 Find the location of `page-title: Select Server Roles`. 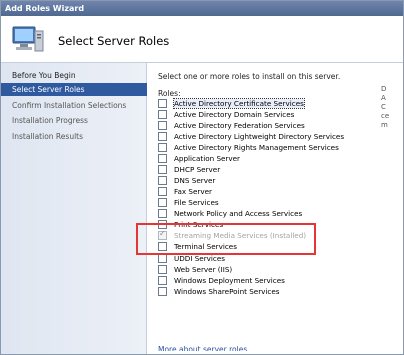

page-title: Select Server Roles is located at coordinates (114, 41).